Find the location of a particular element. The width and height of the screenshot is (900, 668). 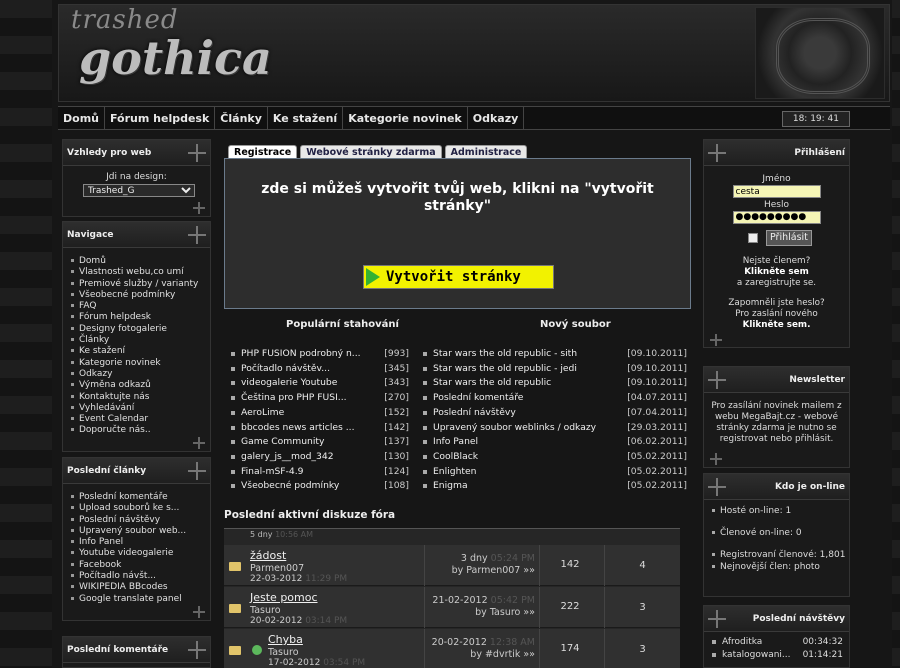

article-link: Youtube videogalerie is located at coordinates (140, 553).